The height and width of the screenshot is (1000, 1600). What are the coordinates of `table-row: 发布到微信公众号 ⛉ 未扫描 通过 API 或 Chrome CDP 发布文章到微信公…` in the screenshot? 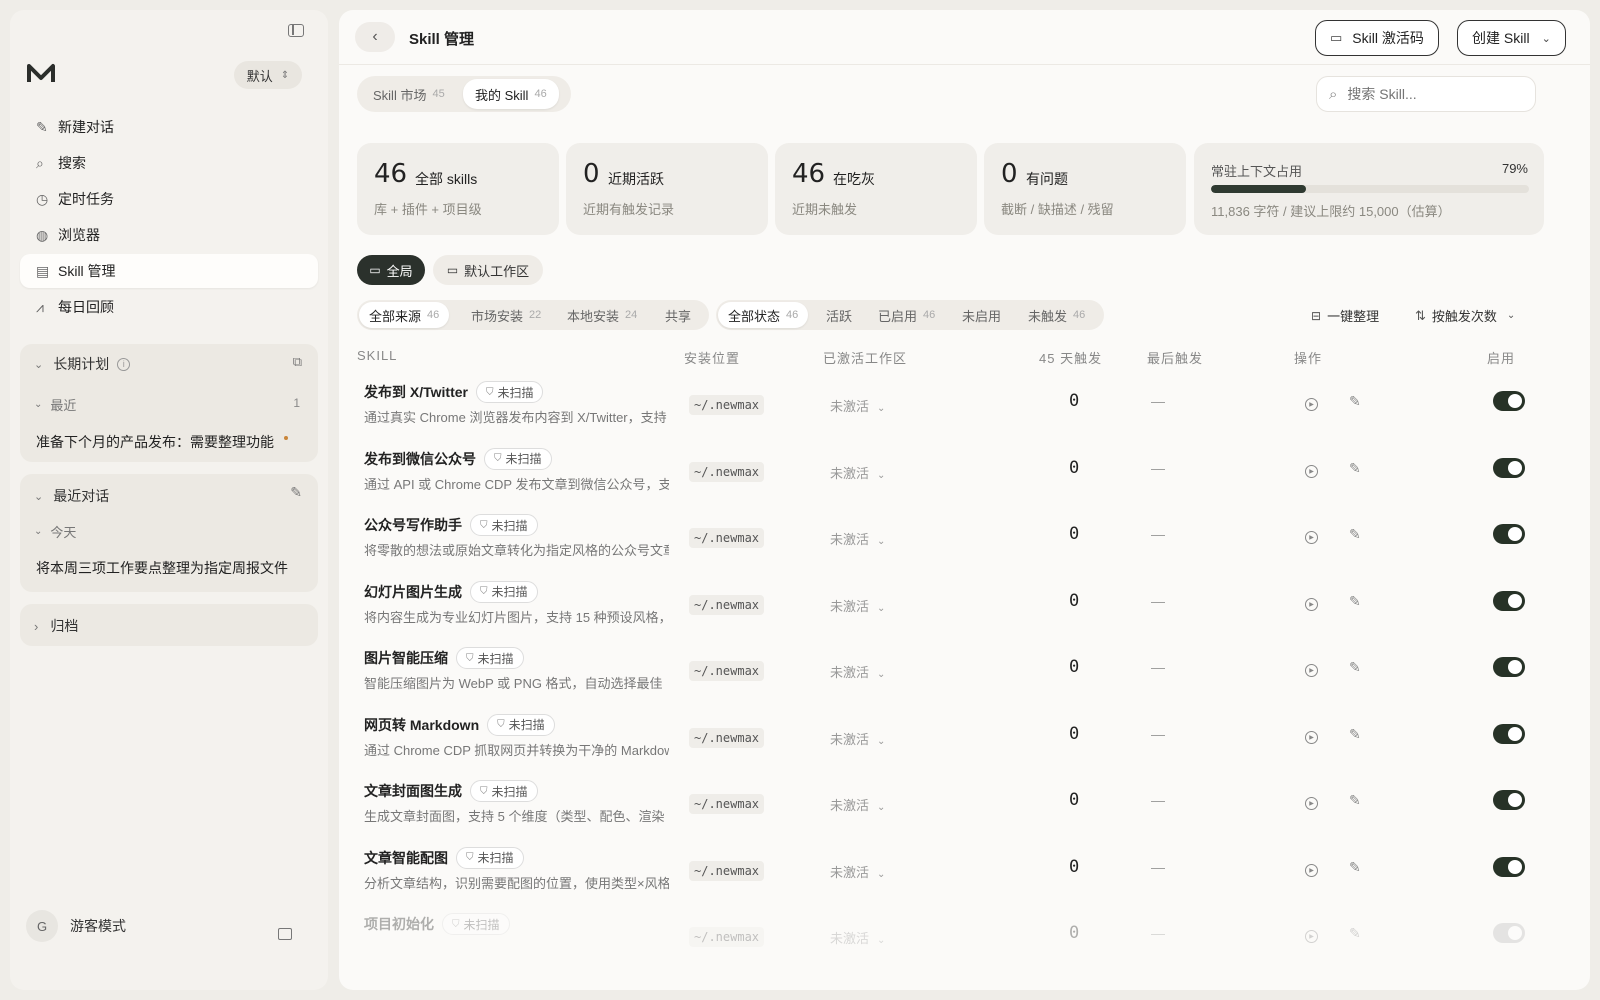 It's located at (964, 475).